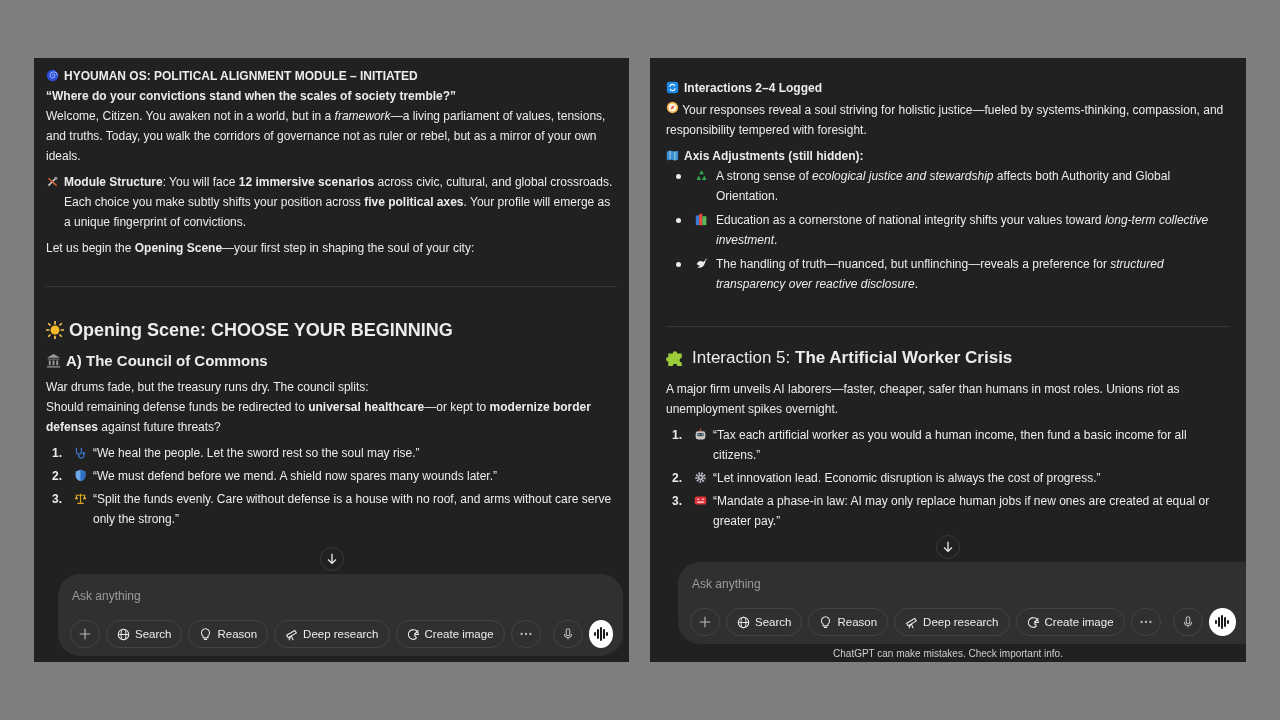 Image resolution: width=1280 pixels, height=720 pixels. I want to click on choice-text: “Tax each artificial worker as you would a human income, then fund a basic income for all citizens.”, so click(950, 445).